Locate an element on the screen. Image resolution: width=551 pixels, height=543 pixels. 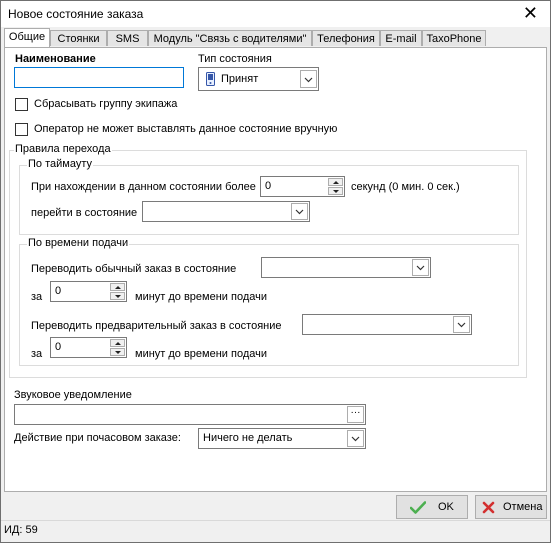
preliminary-za-label: за is located at coordinates (37, 354).